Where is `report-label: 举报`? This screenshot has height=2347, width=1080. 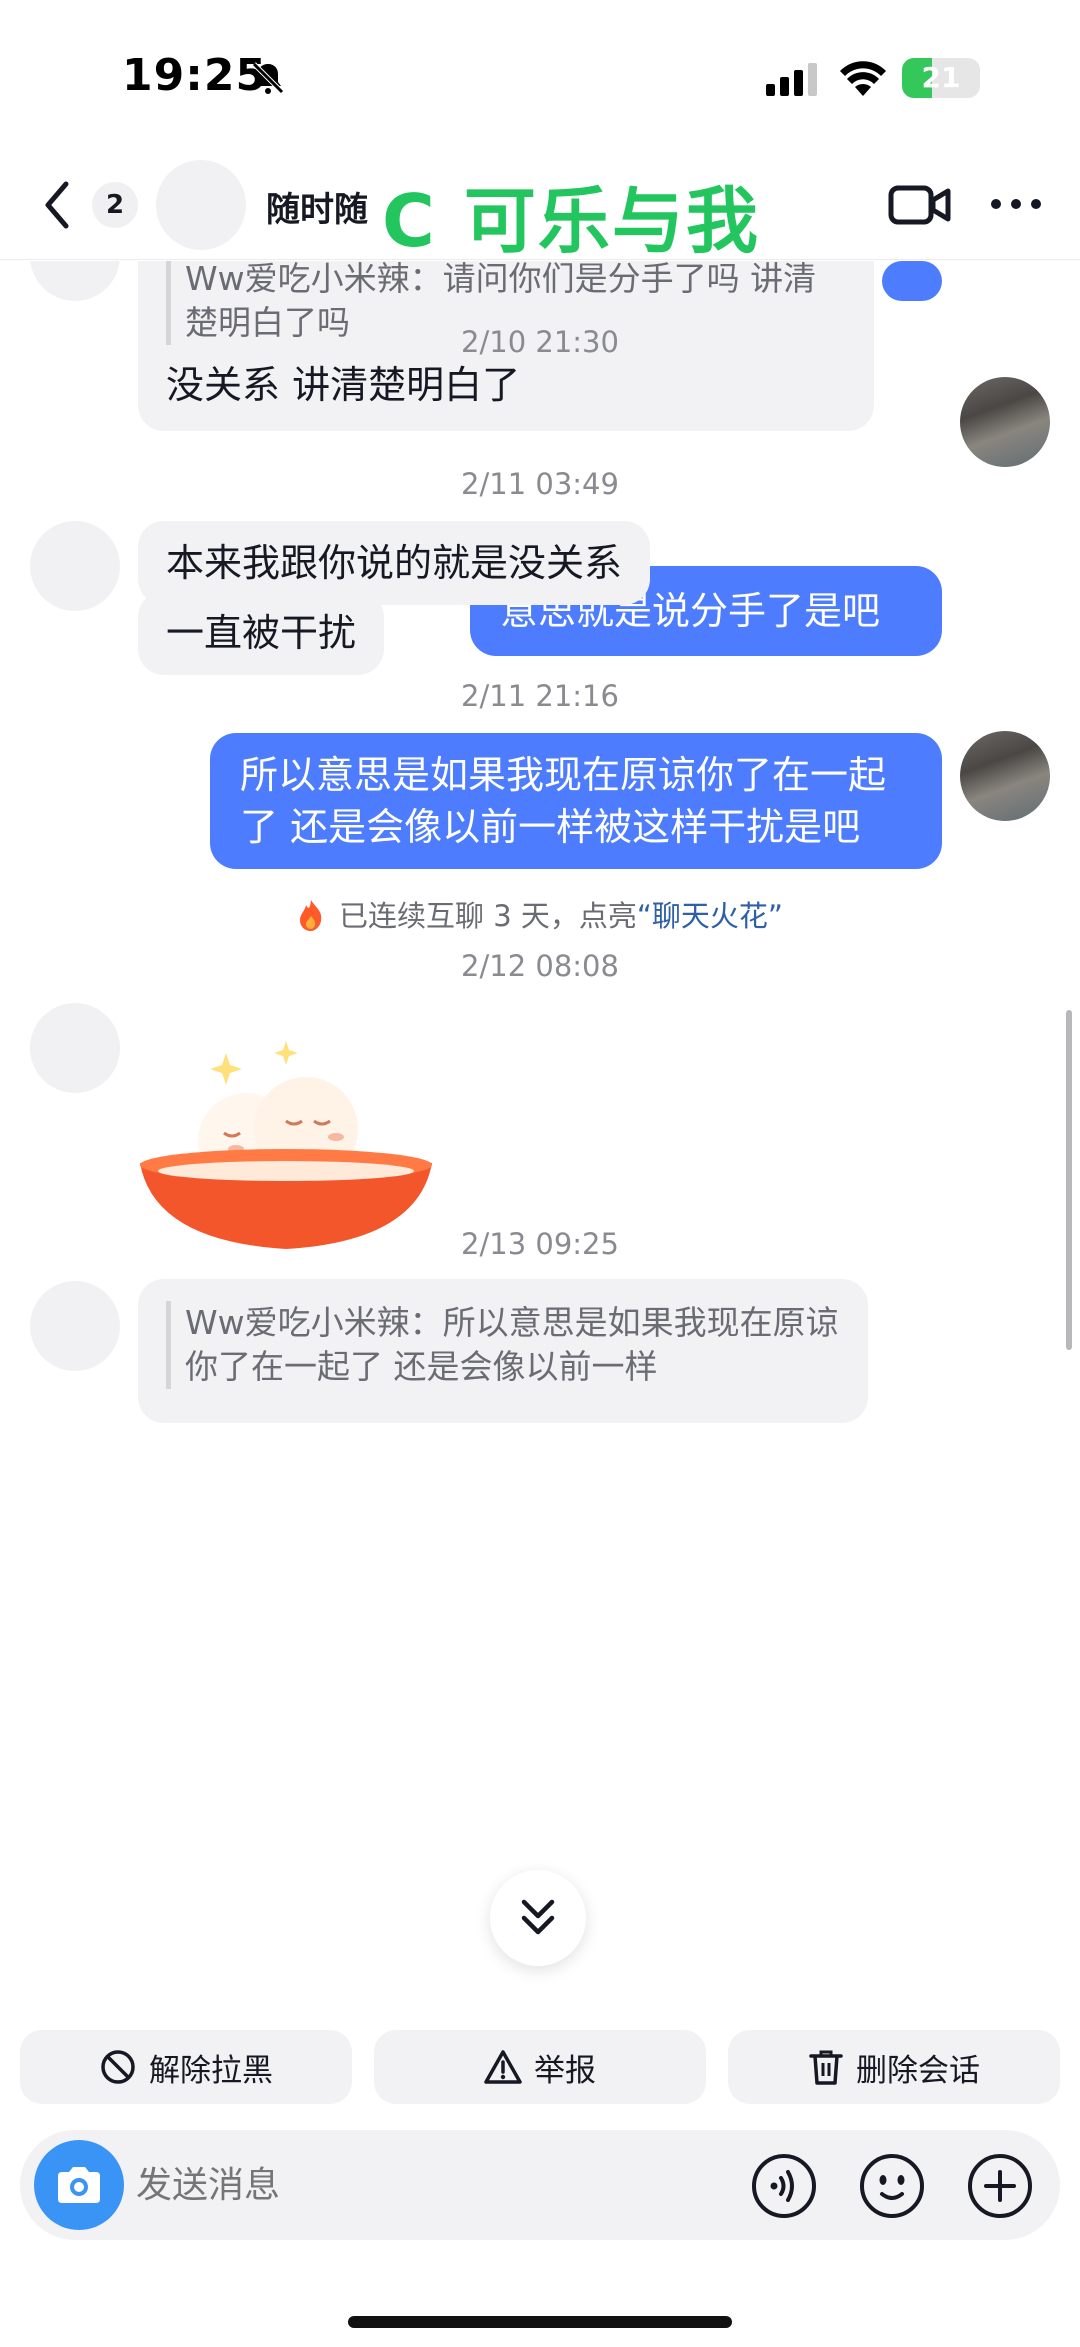 report-label: 举报 is located at coordinates (565, 2070).